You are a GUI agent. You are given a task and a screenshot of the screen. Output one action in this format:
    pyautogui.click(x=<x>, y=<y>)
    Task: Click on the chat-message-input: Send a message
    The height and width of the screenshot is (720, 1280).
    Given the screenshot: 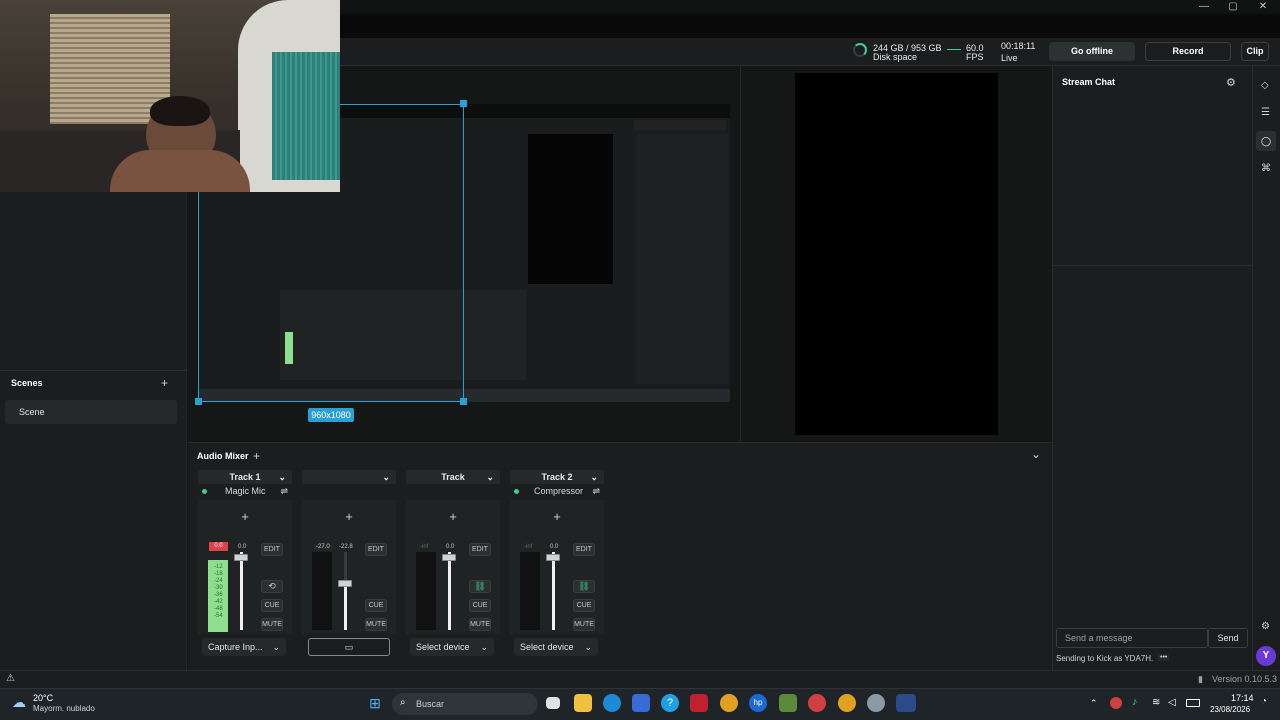 What is the action you would take?
    pyautogui.click(x=1132, y=638)
    